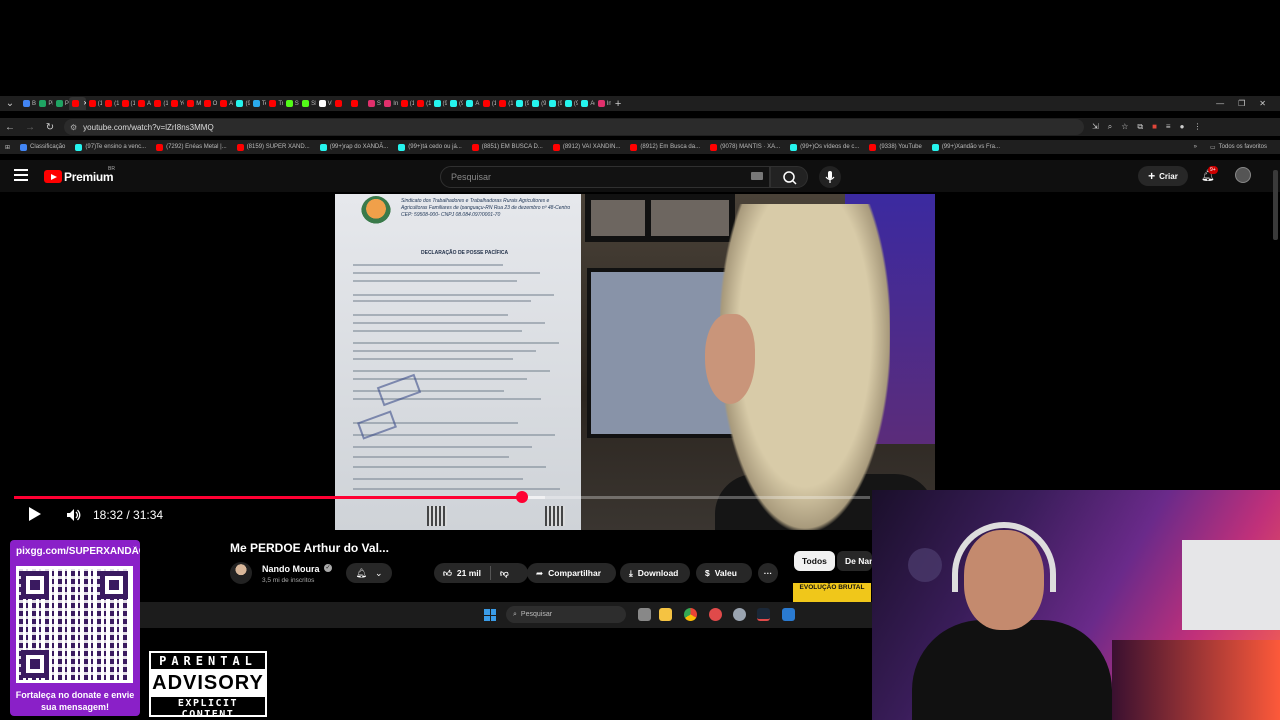 The height and width of the screenshot is (720, 1280). What do you see at coordinates (1140, 127) in the screenshot?
I see `extensions-icon: ⧉` at bounding box center [1140, 127].